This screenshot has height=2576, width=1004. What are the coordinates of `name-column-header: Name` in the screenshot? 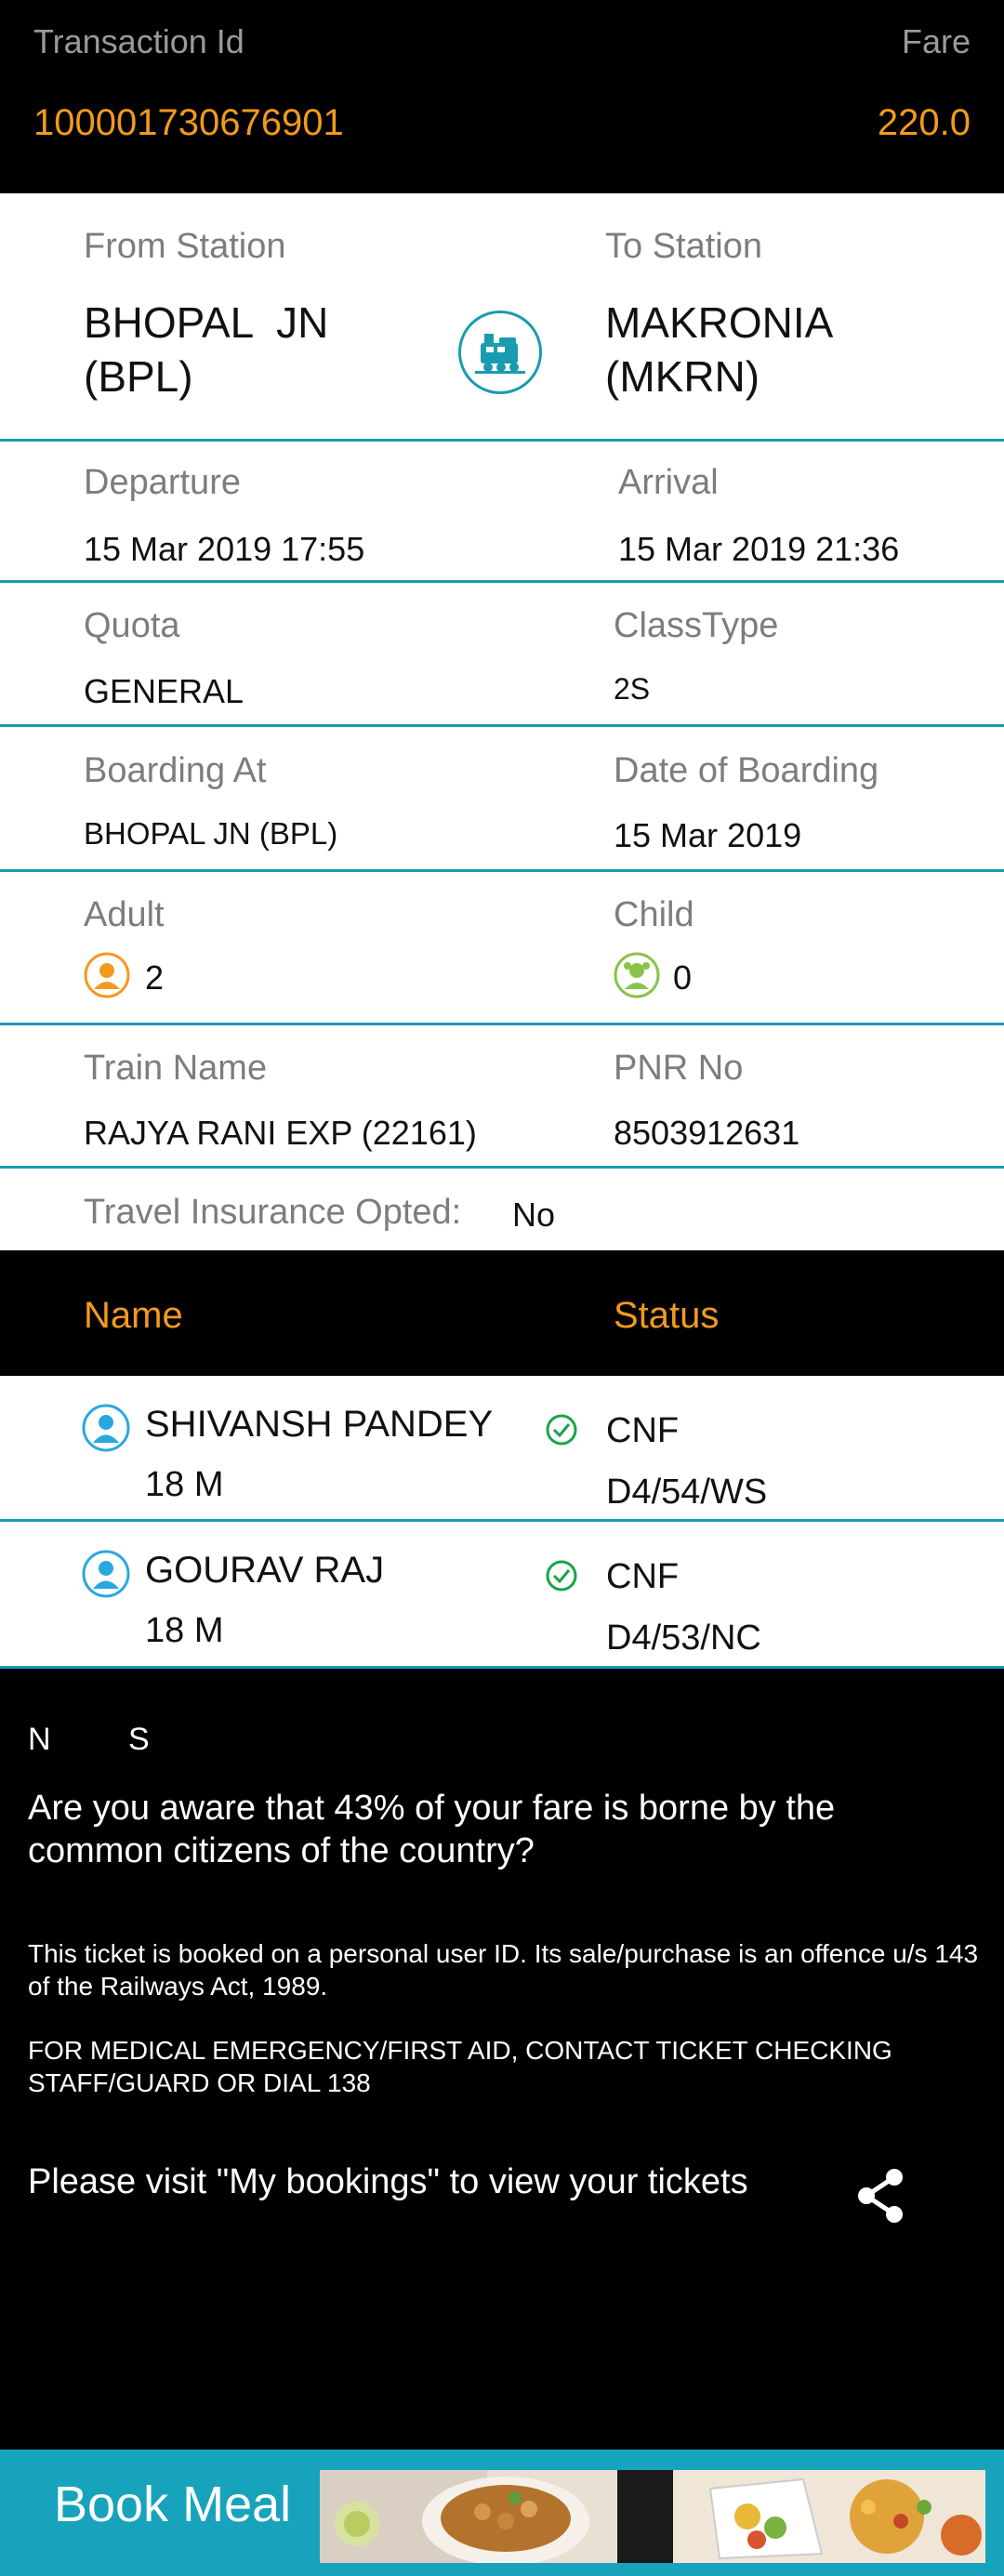 It's located at (133, 1315).